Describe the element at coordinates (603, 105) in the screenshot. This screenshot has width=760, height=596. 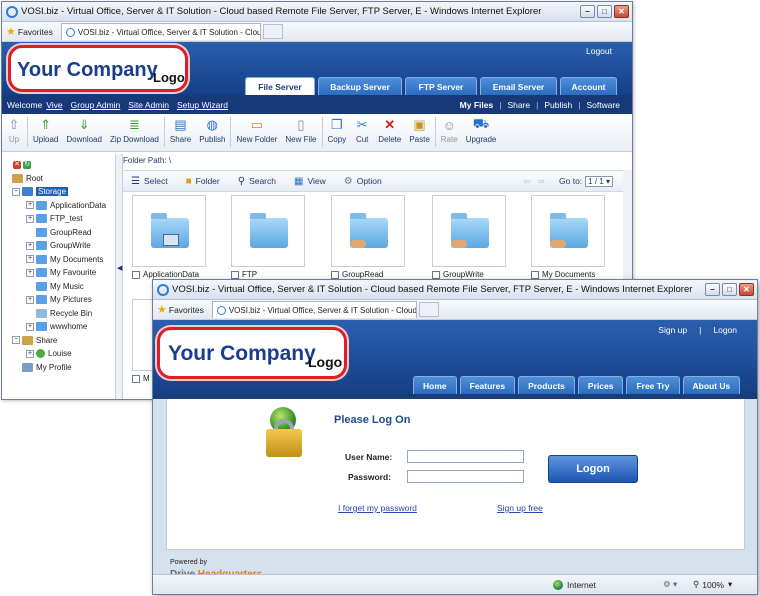
I see `software-link: Software` at that location.